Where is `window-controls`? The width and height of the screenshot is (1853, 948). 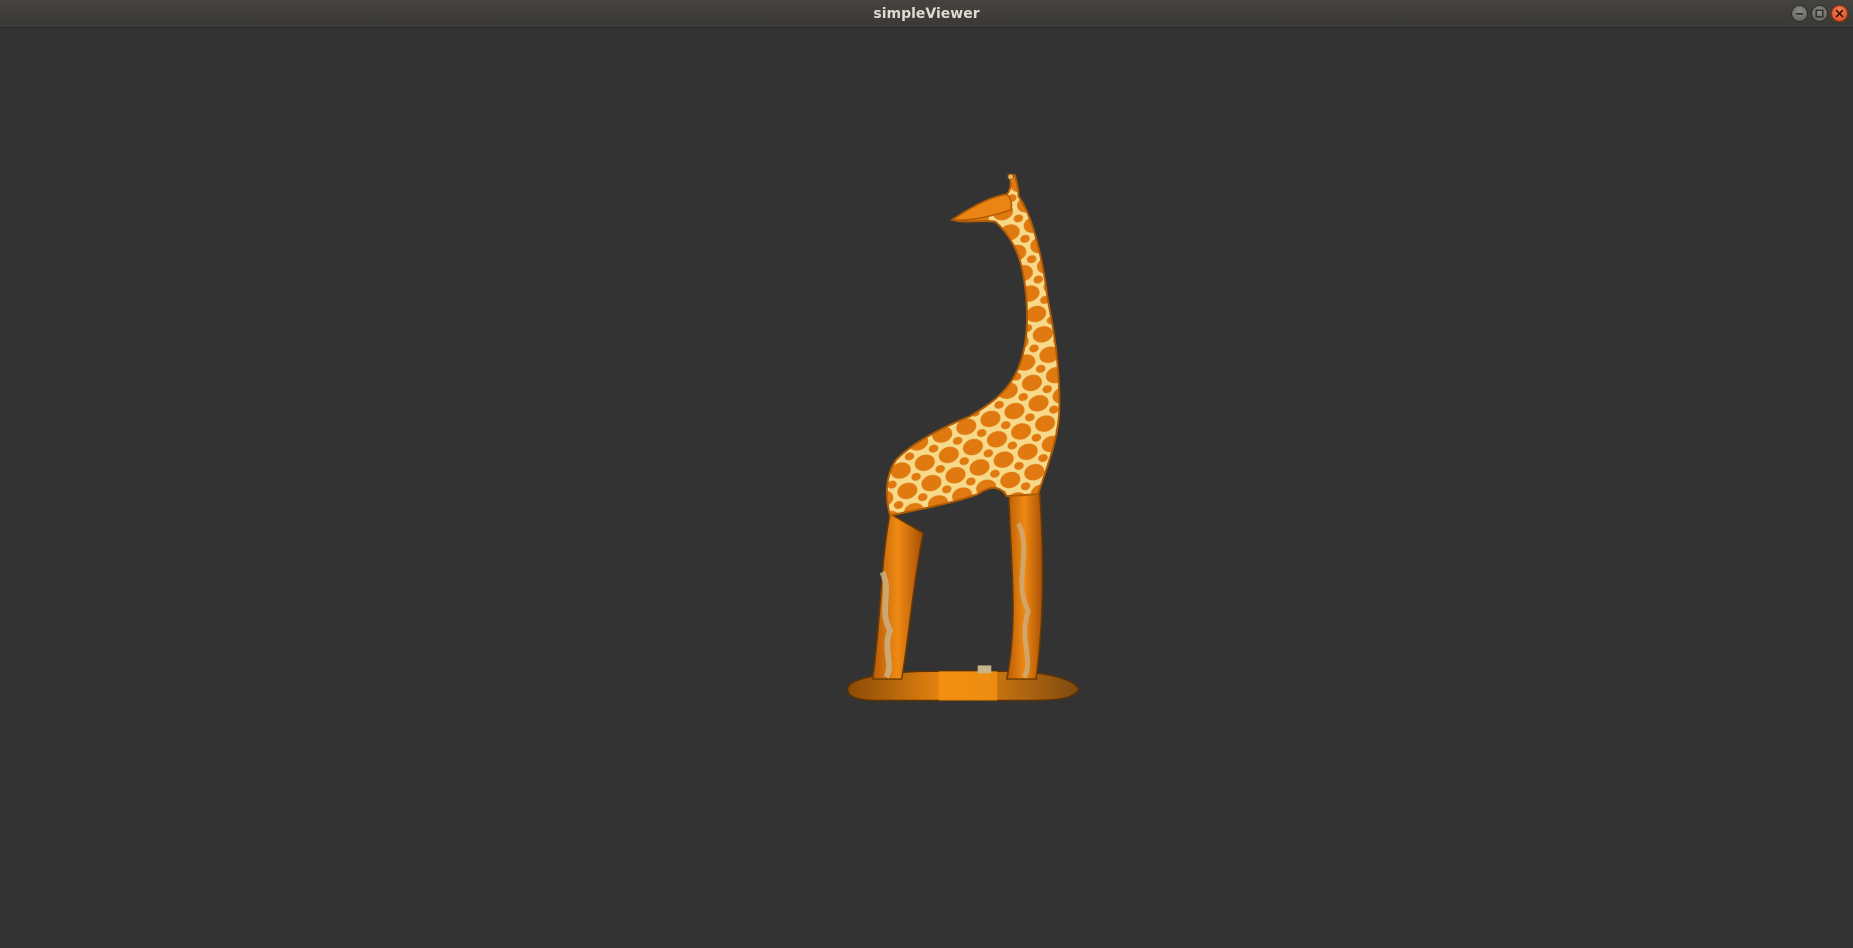 window-controls is located at coordinates (1819, 14).